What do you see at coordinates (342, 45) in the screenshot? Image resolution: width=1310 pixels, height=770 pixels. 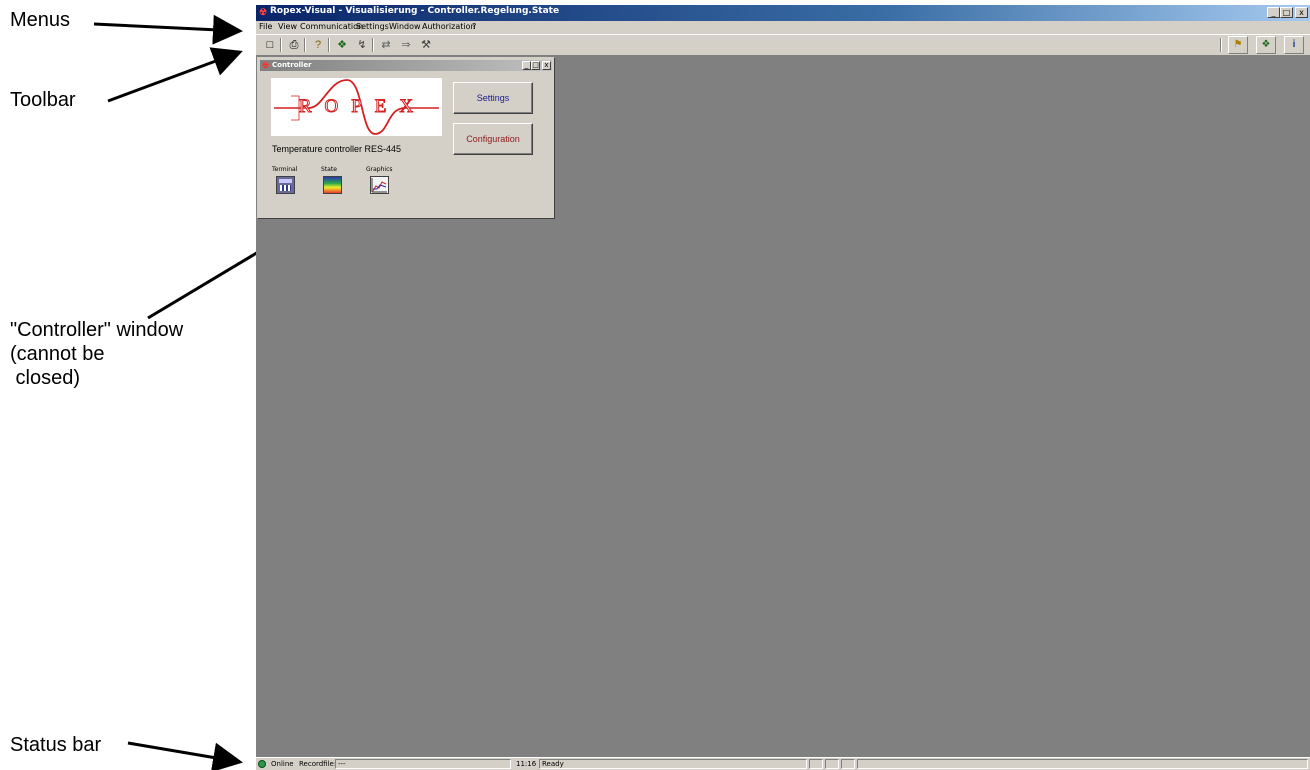 I see `connect-icon: ❖` at bounding box center [342, 45].